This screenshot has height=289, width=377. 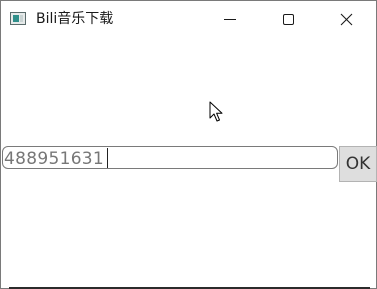 I want to click on text-caret, so click(x=107, y=158).